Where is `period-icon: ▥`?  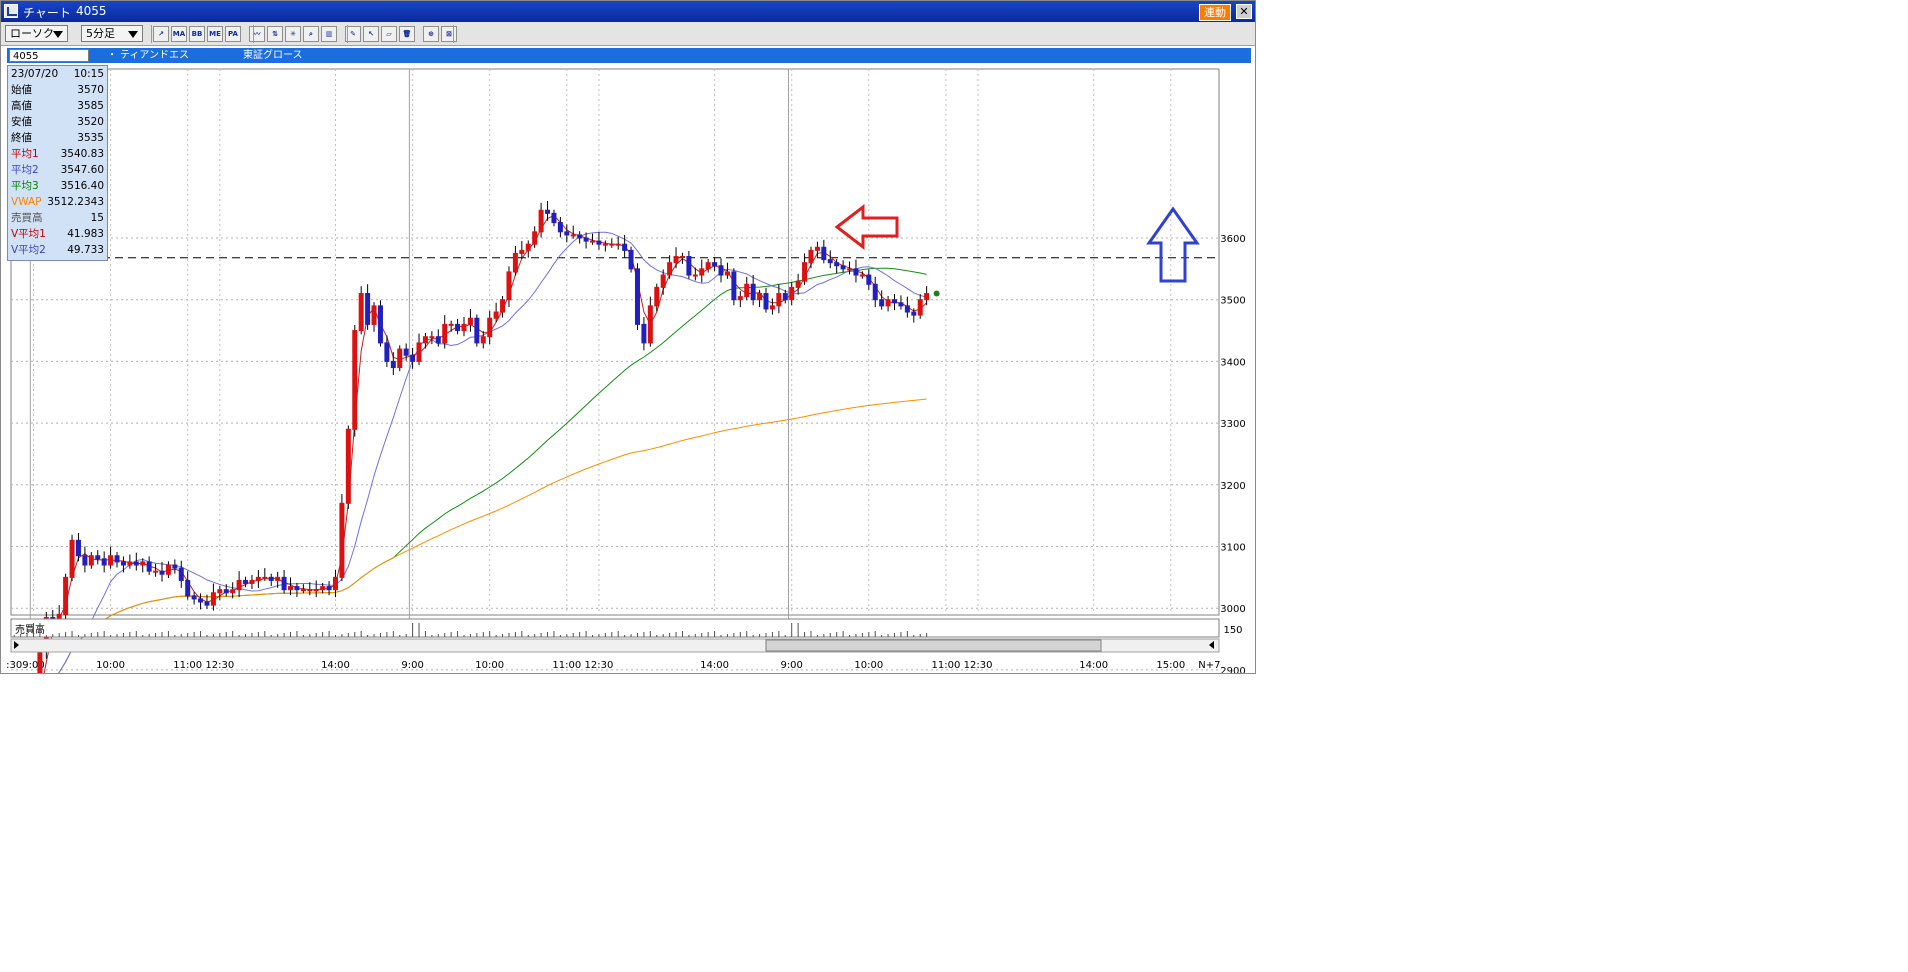 period-icon: ▥ is located at coordinates (329, 34).